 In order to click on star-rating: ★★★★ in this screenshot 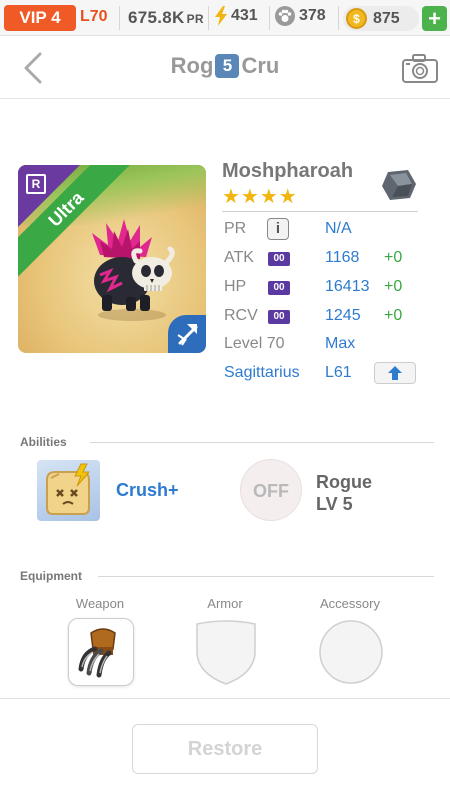, I will do `click(260, 197)`.